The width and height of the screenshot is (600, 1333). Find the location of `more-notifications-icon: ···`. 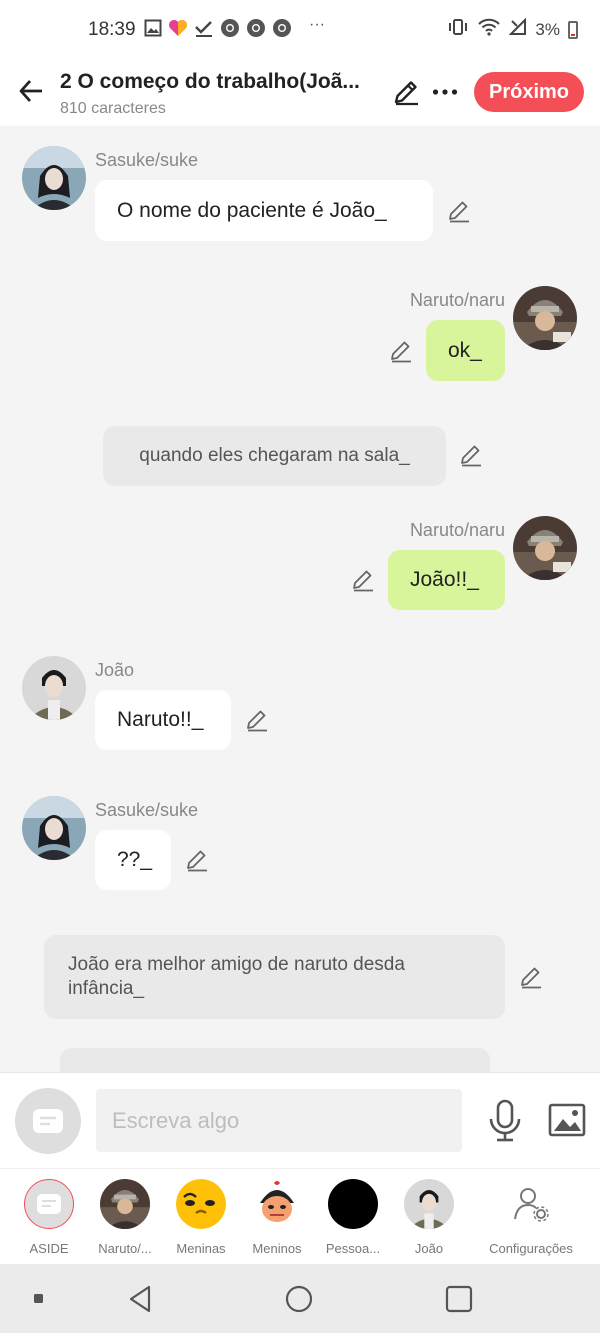

more-notifications-icon: ··· is located at coordinates (317, 24).